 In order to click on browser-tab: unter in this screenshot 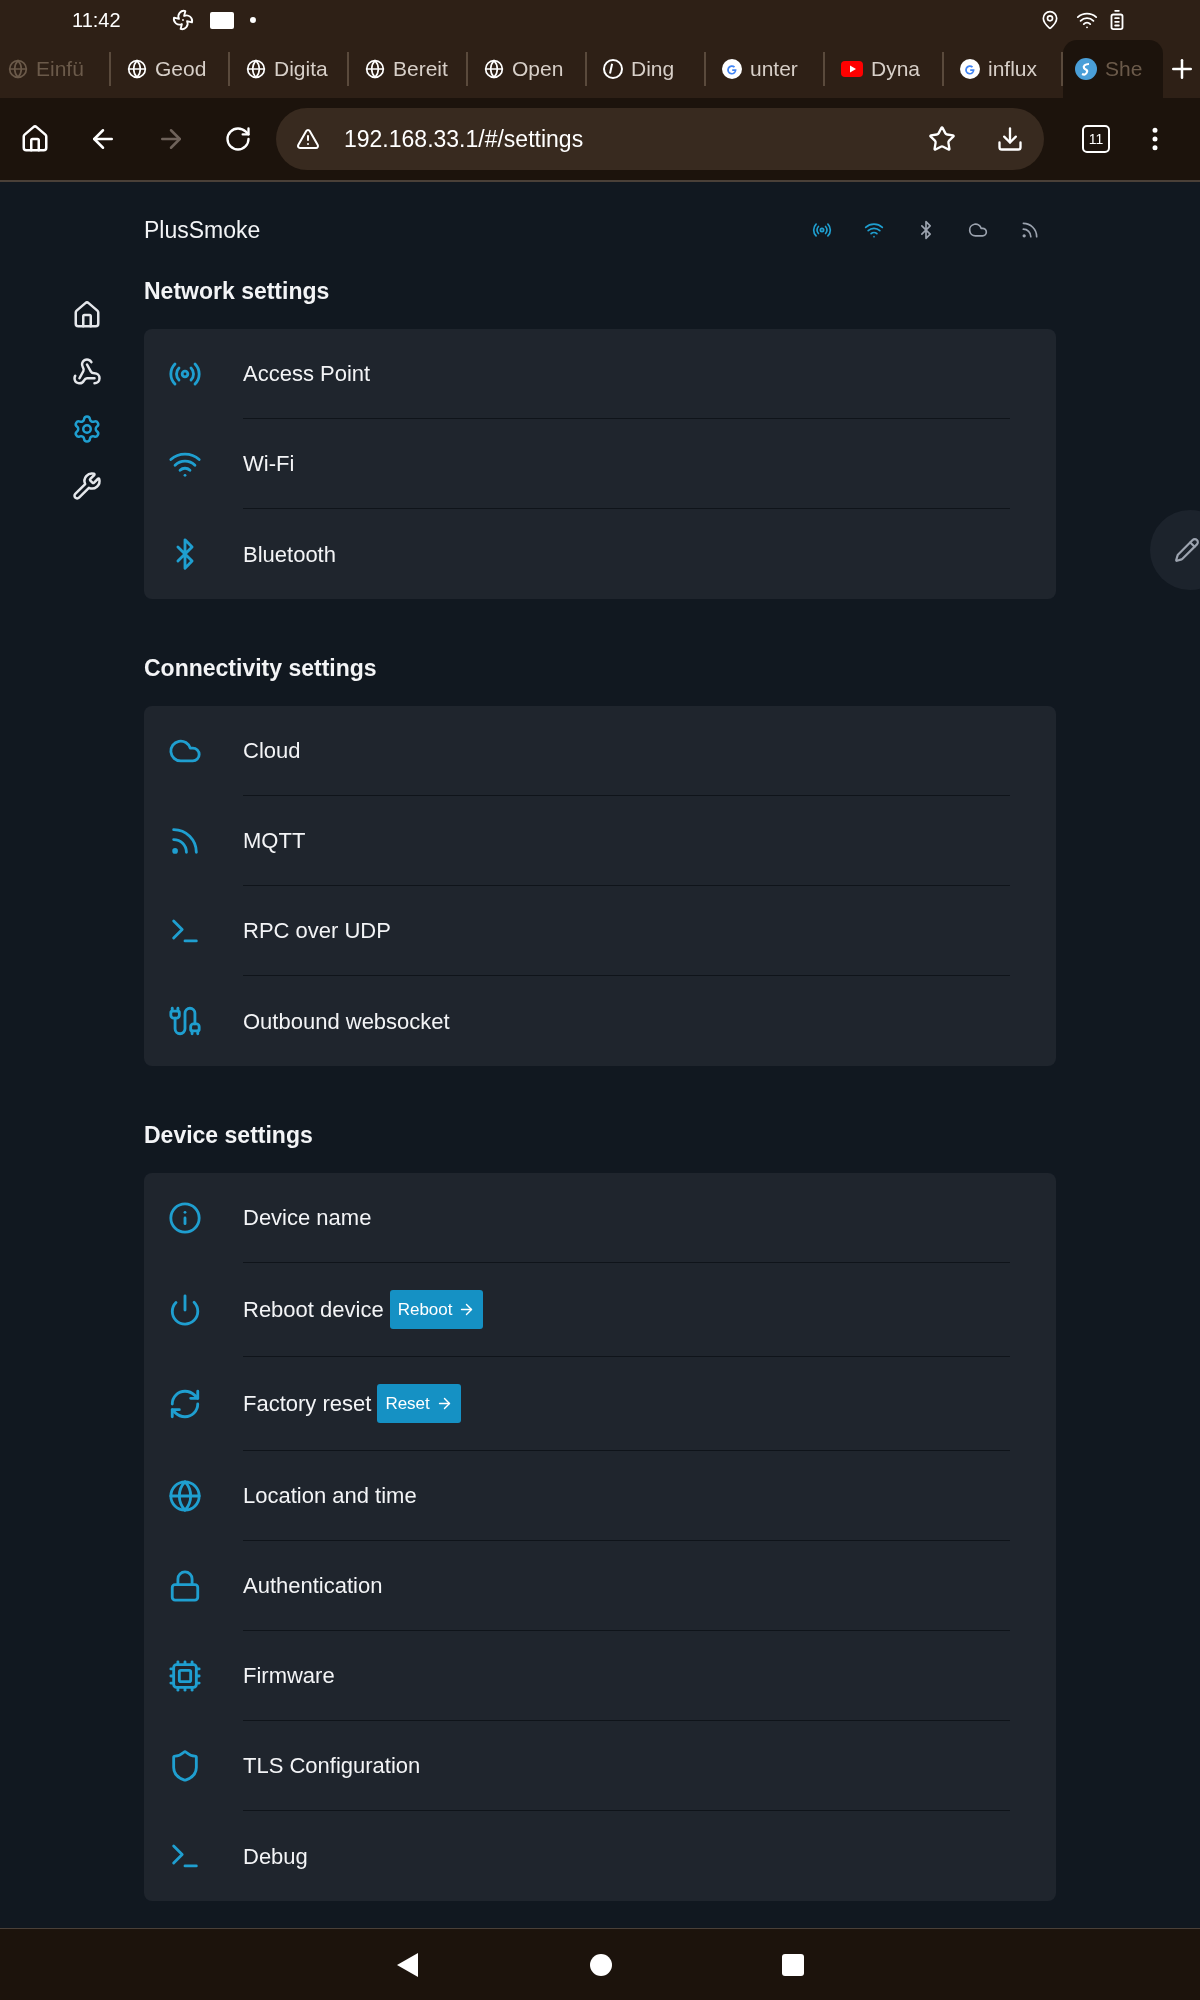, I will do `click(765, 69)`.